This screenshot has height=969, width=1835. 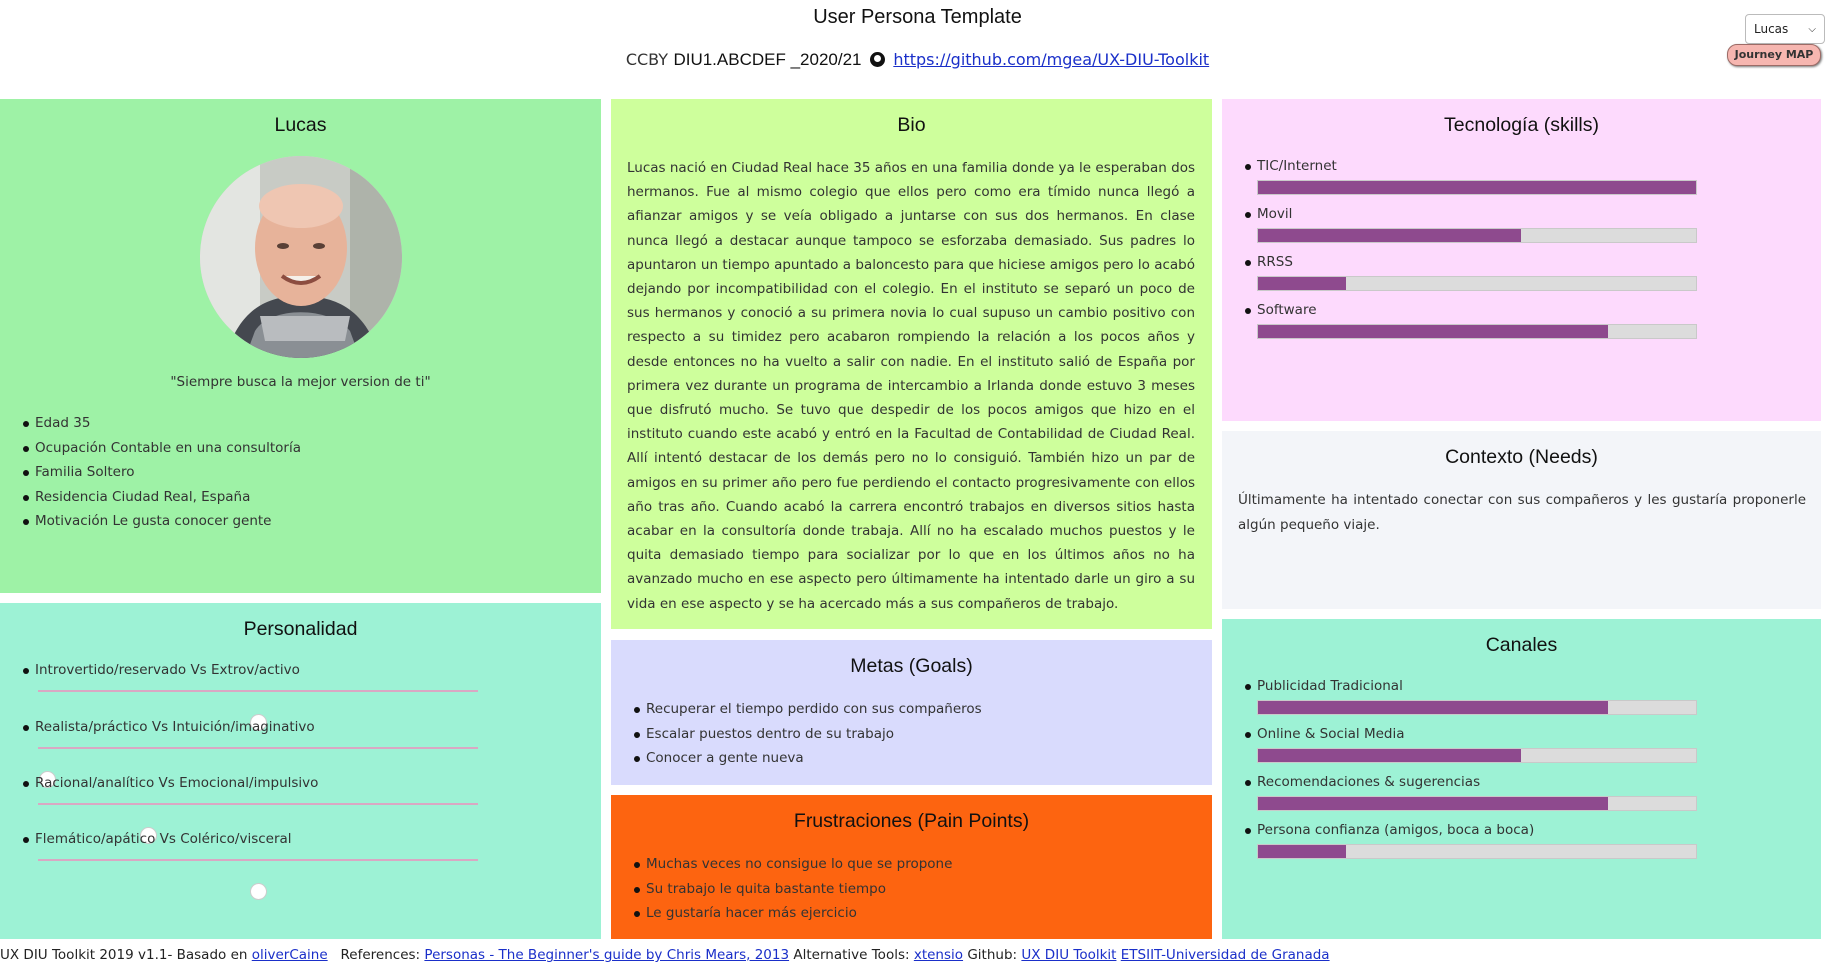 What do you see at coordinates (1324, 734) in the screenshot?
I see `channel-label: Online & Social Media` at bounding box center [1324, 734].